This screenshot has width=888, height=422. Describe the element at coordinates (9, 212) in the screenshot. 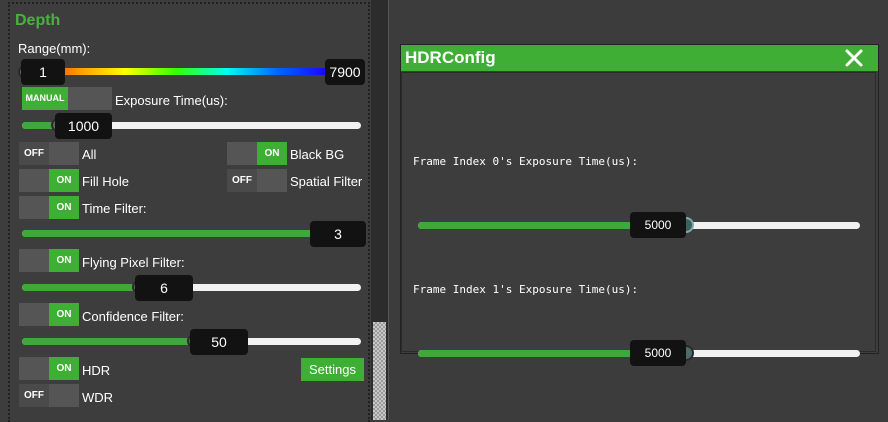

I see `panel-border-left` at that location.